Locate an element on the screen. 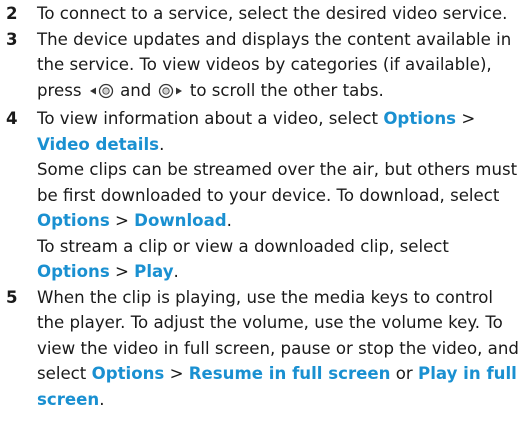 This screenshot has height=426, width=525. step-number: 4 is located at coordinates (12, 118).